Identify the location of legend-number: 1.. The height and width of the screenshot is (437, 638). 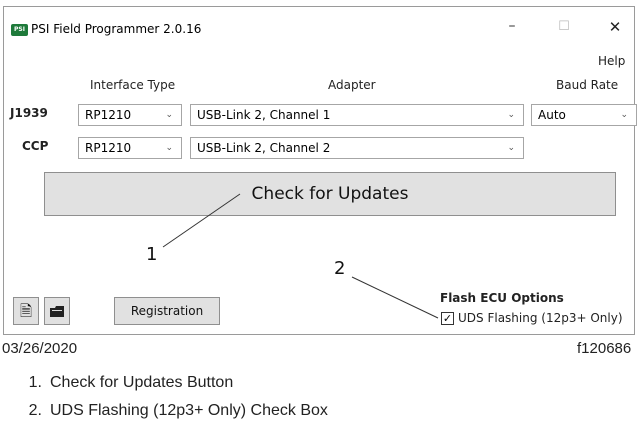
(35, 382).